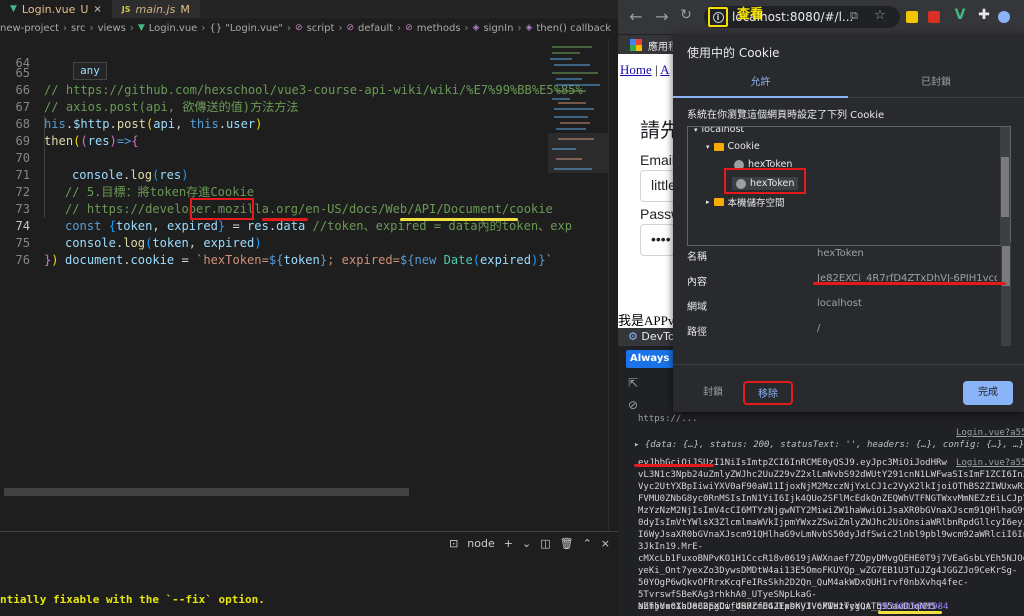 This screenshot has width=1024, height=616. Describe the element at coordinates (849, 334) in the screenshot. I see `detail-row-path: 路徑 /` at that location.